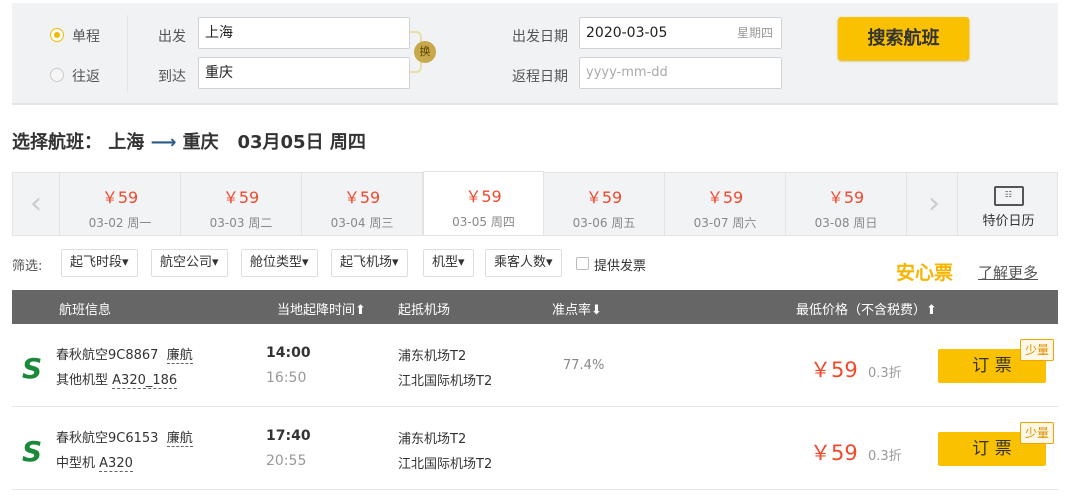 Image resolution: width=1080 pixels, height=503 pixels. What do you see at coordinates (172, 77) in the screenshot?
I see `arrive-label: 到达` at bounding box center [172, 77].